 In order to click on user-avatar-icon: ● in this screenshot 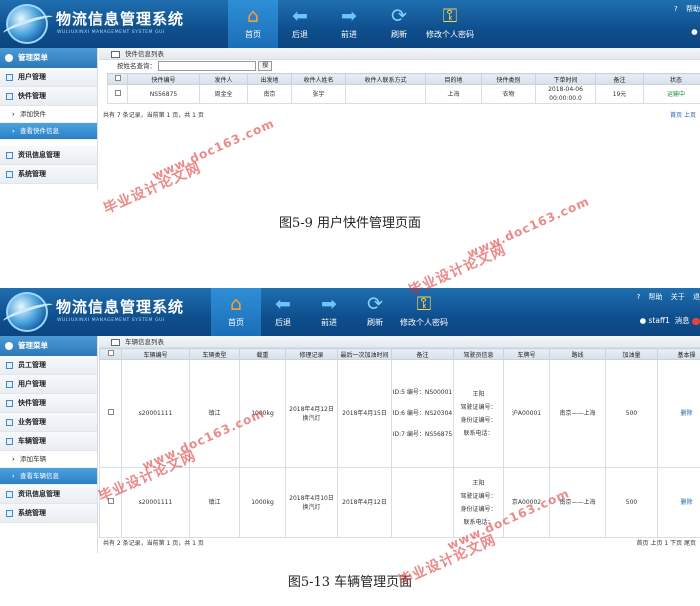, I will do `click(695, 31)`.